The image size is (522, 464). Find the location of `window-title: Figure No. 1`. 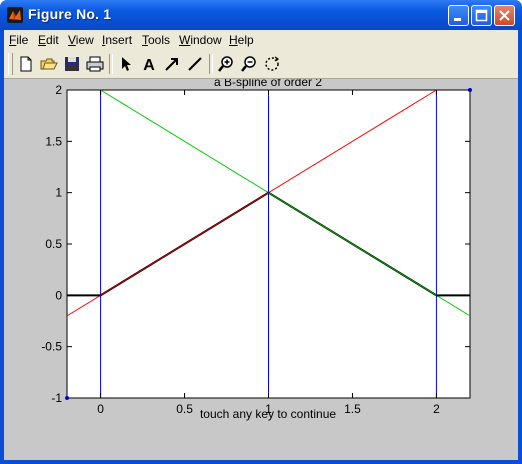

window-title: Figure No. 1 is located at coordinates (70, 14).